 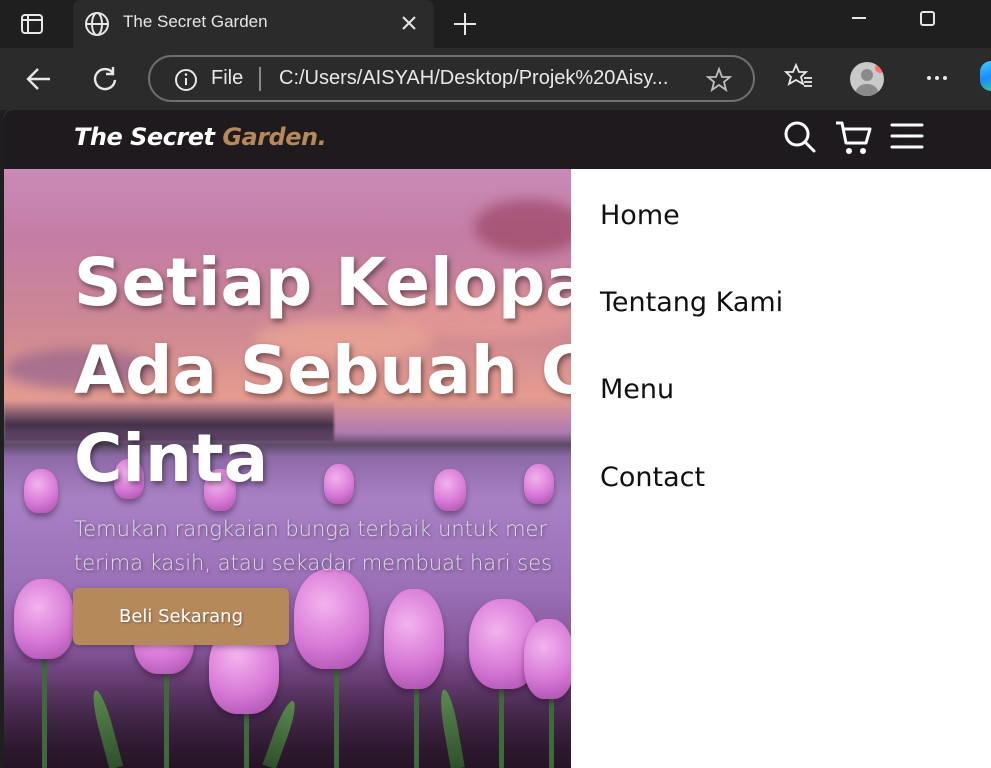 I want to click on avatar, so click(x=867, y=79).